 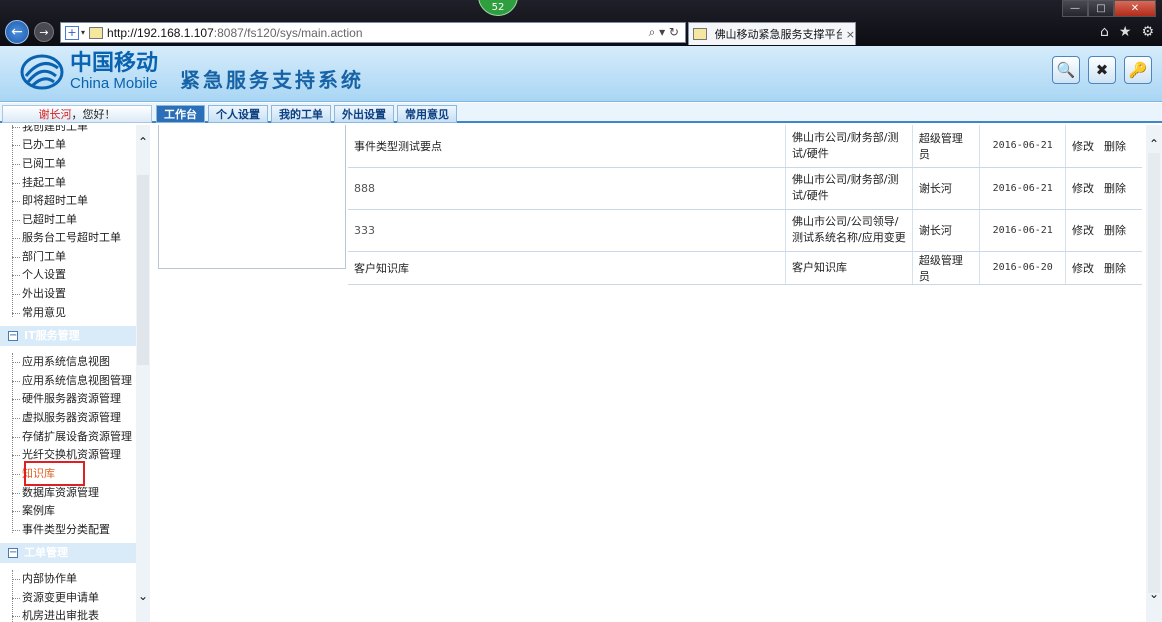 What do you see at coordinates (664, 32) in the screenshot?
I see `search-refresh-icons: ⌕ ▾ ↻` at bounding box center [664, 32].